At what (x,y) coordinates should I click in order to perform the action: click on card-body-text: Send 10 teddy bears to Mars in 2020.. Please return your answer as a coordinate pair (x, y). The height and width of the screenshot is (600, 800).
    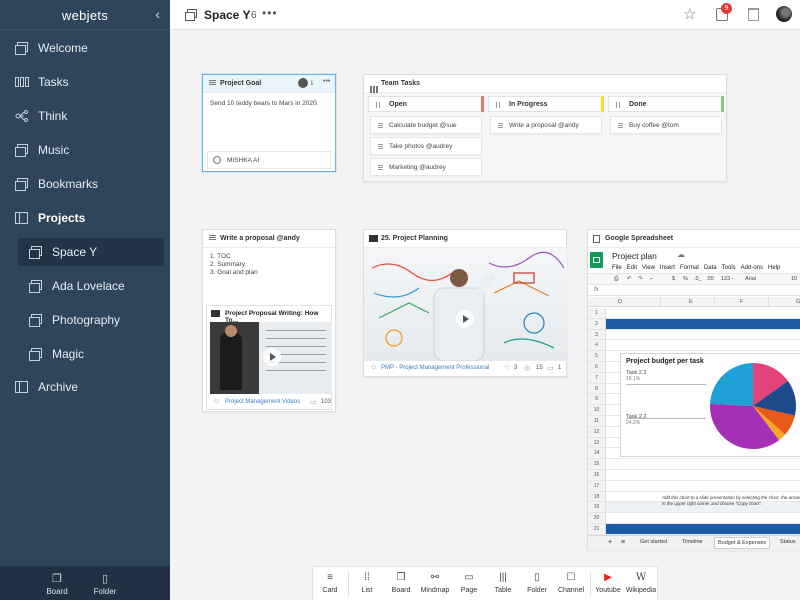
    Looking at the image, I should click on (264, 103).